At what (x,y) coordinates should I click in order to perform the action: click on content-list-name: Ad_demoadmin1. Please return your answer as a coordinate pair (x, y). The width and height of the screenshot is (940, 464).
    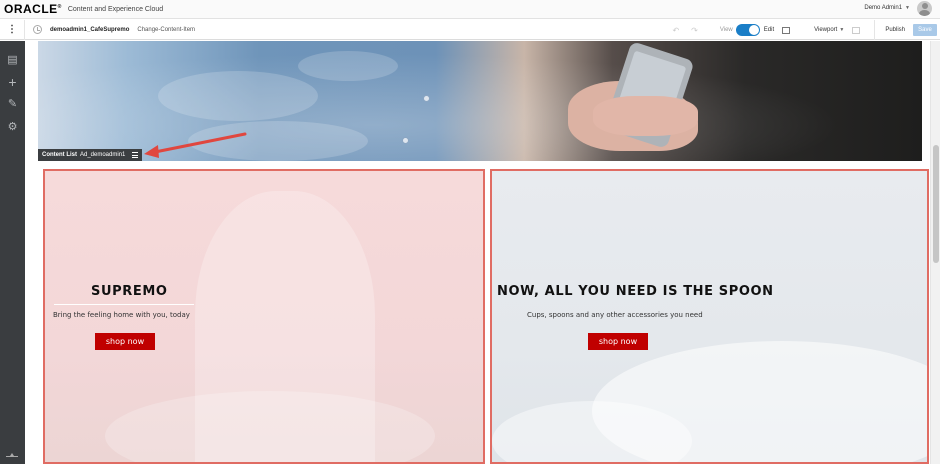
    Looking at the image, I should click on (103, 155).